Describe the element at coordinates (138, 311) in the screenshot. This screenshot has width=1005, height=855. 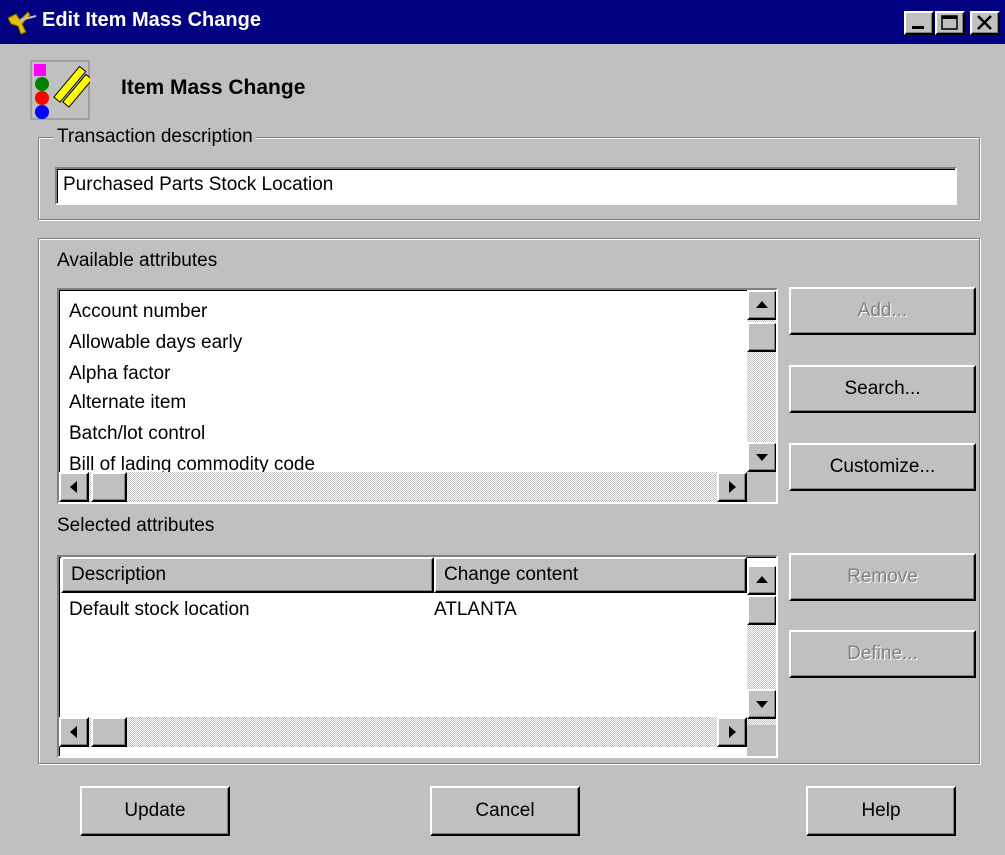
I see `list-item: Account number` at that location.